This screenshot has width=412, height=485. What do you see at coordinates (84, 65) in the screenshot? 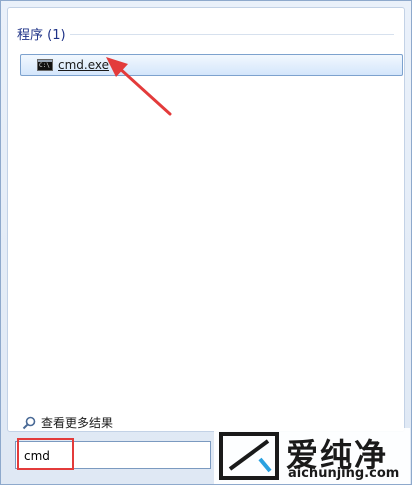
I see `result-item-label: cmd.exe` at bounding box center [84, 65].